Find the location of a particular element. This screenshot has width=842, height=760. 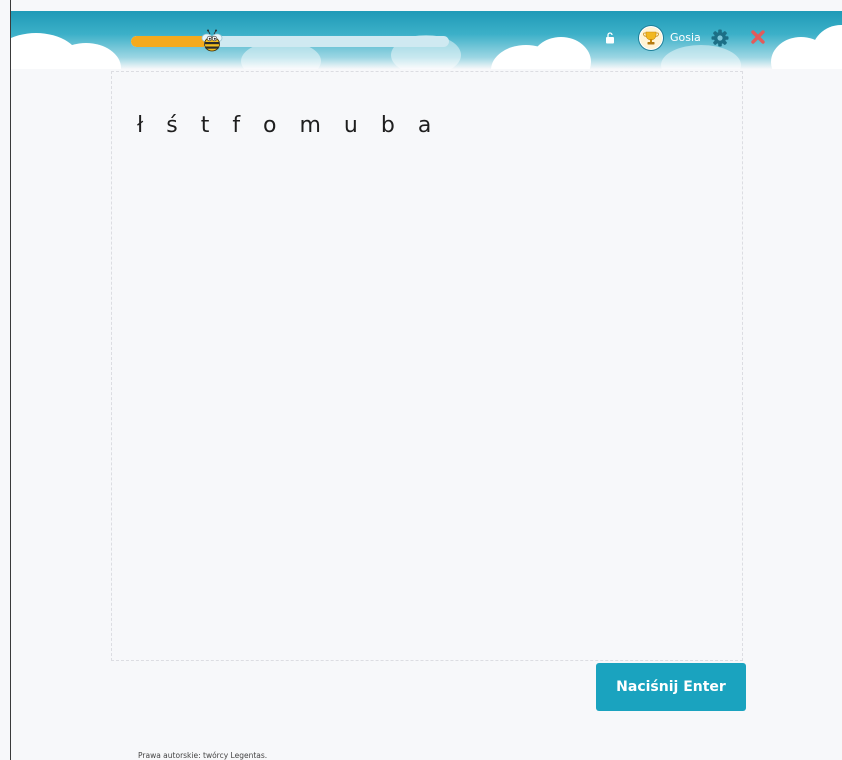

unlock-icon is located at coordinates (610, 38).